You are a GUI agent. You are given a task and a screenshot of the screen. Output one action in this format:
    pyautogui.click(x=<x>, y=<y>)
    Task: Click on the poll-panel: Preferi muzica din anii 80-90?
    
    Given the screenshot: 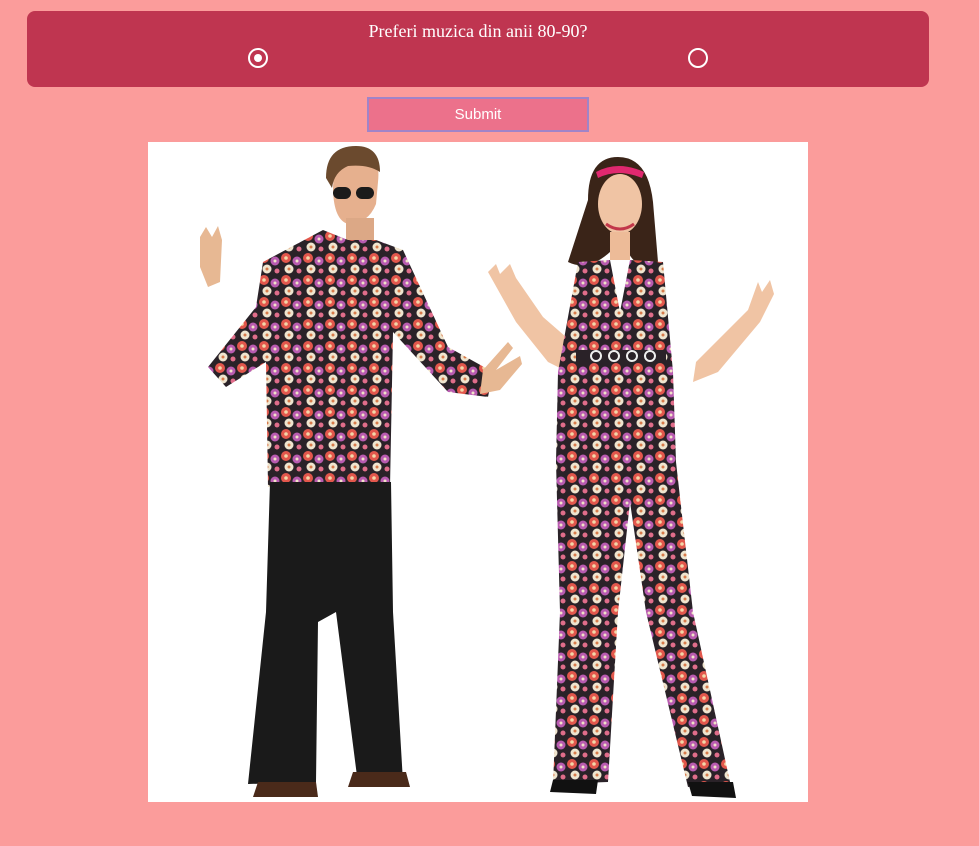 What is the action you would take?
    pyautogui.click(x=478, y=49)
    